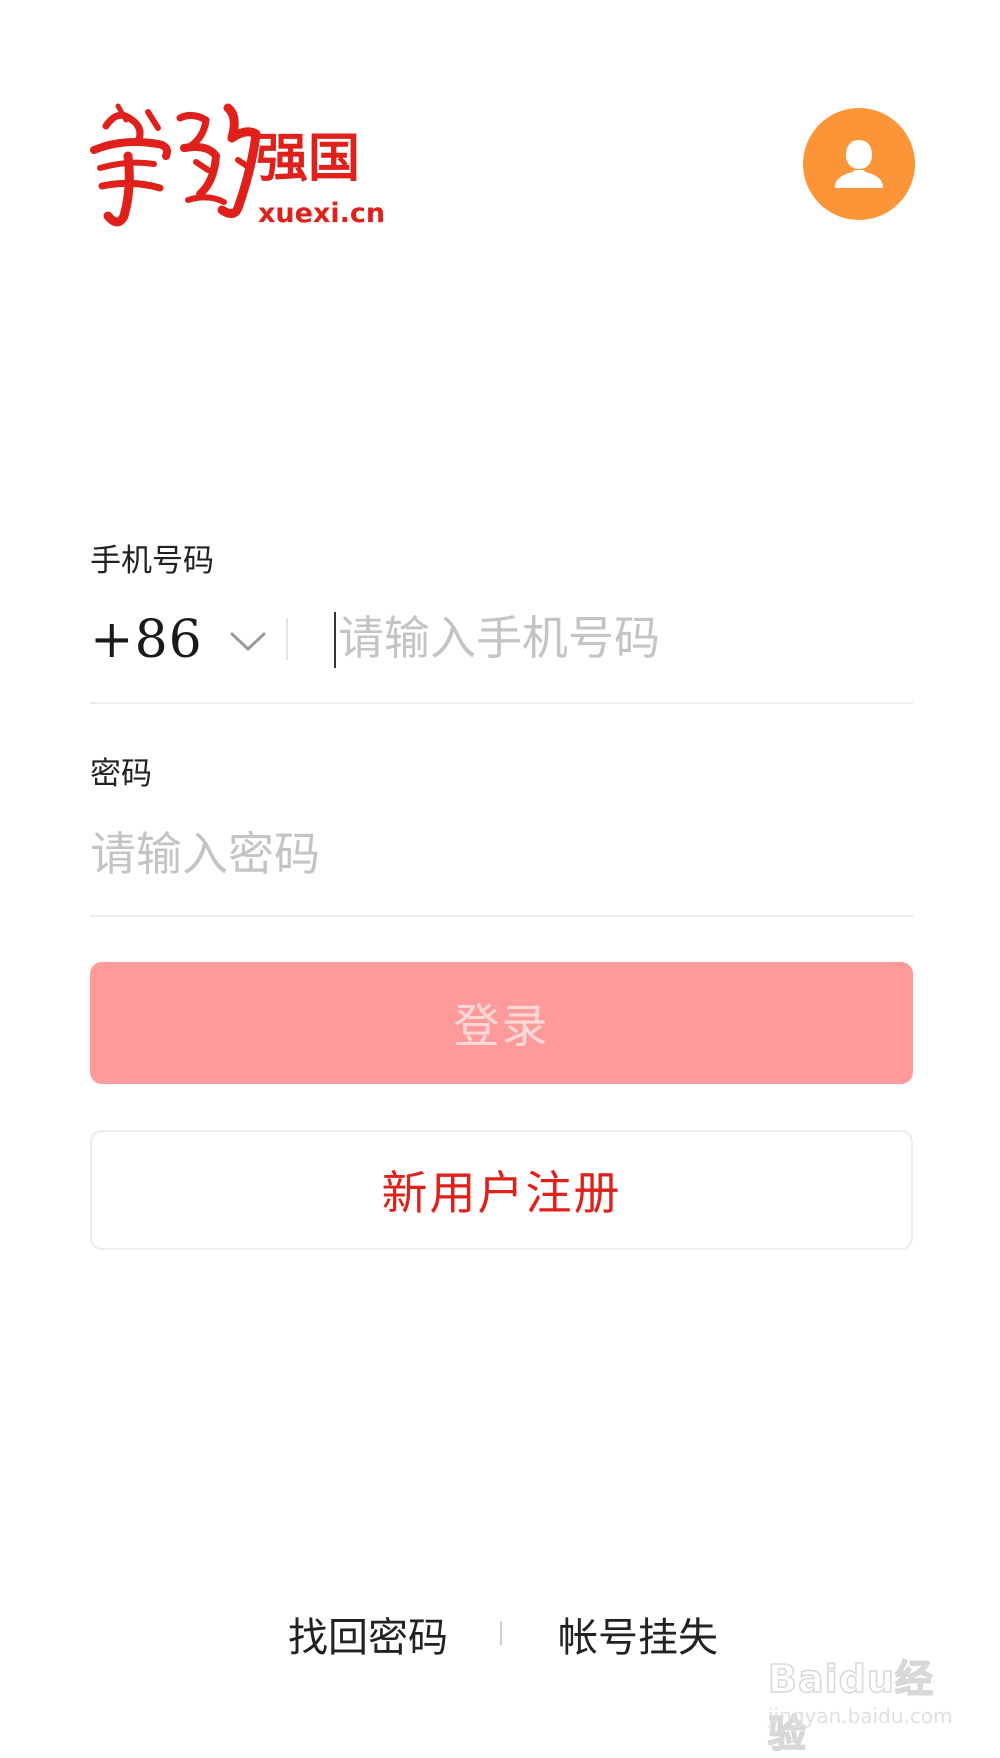  Describe the element at coordinates (501, 1190) in the screenshot. I see `register-button: 新用户注册` at that location.